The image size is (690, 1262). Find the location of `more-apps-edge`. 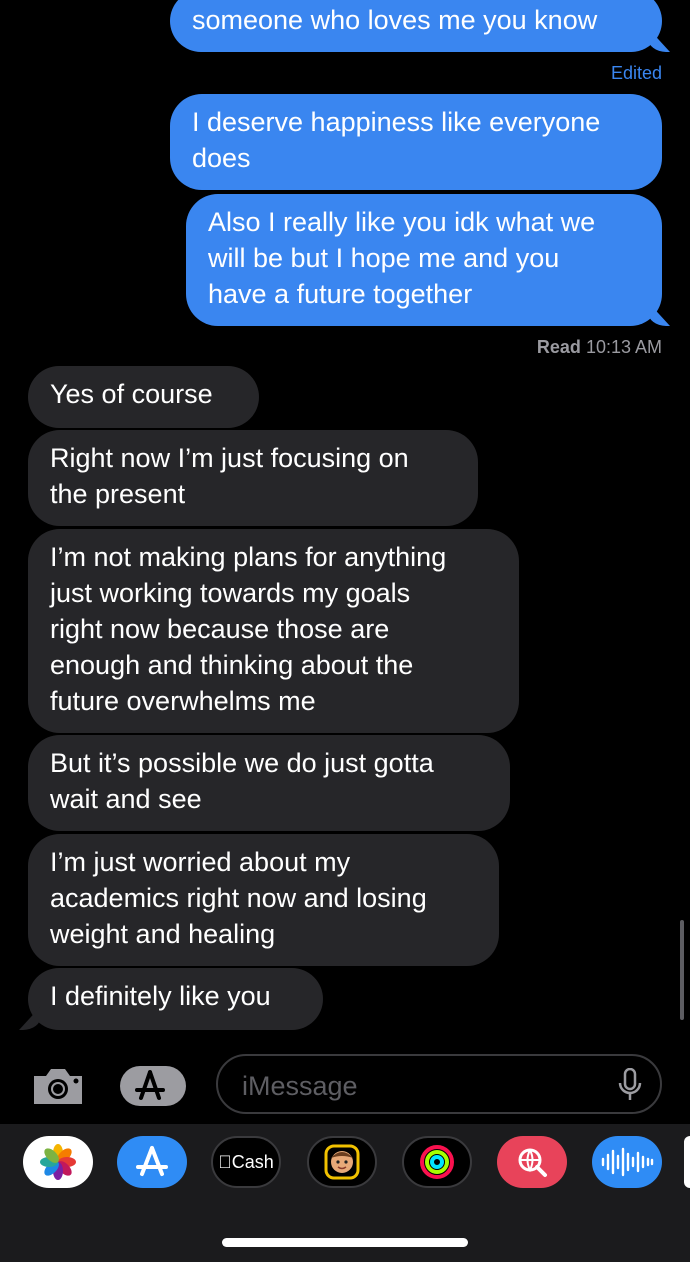

more-apps-edge is located at coordinates (687, 1162).